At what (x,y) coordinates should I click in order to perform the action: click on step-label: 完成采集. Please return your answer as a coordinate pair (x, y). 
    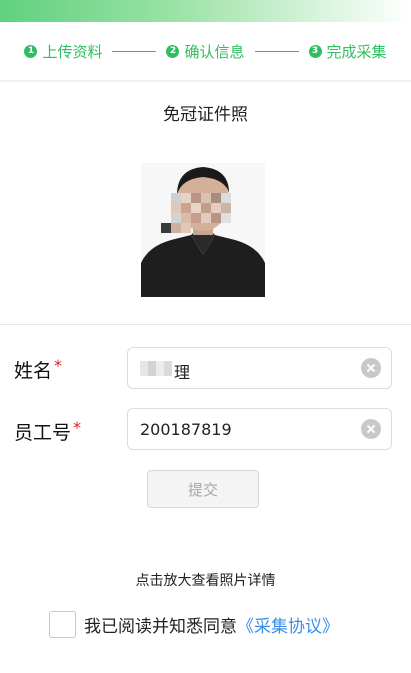
    Looking at the image, I should click on (356, 51).